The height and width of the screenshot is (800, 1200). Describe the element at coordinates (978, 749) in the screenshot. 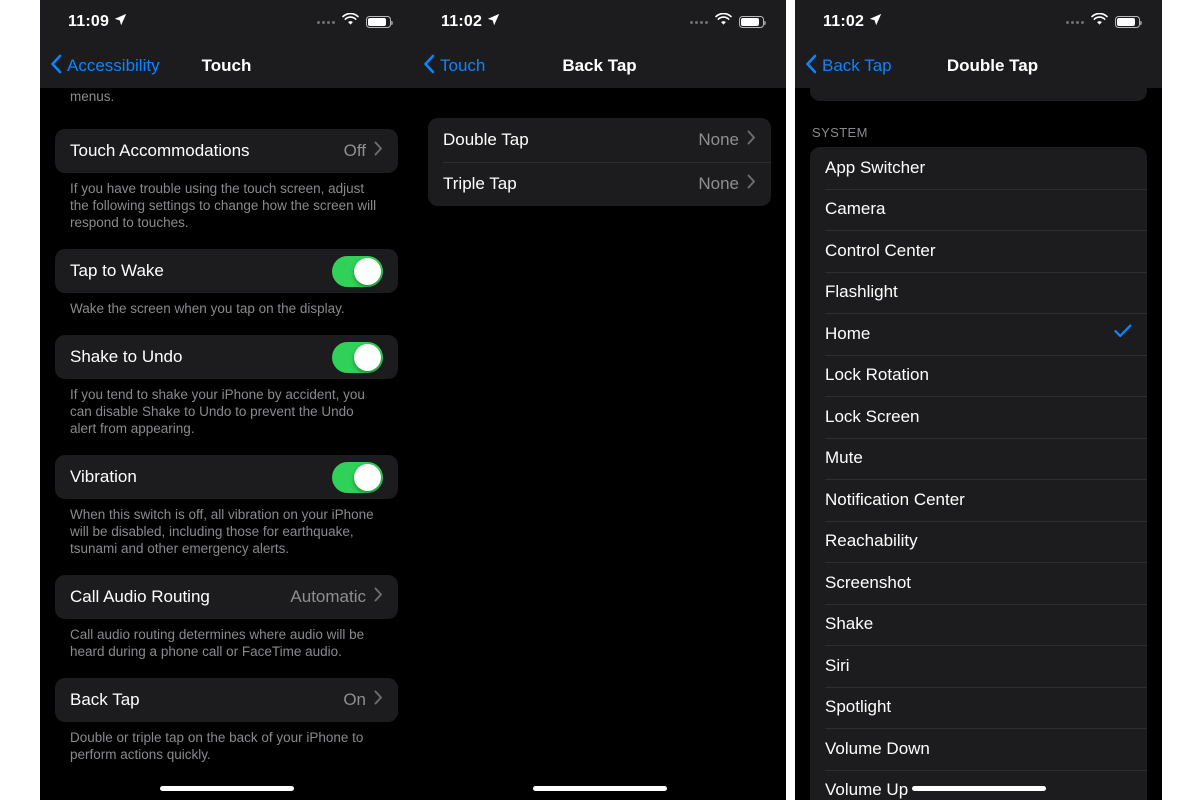

I see `option-row-volume-down: Volume Down` at that location.